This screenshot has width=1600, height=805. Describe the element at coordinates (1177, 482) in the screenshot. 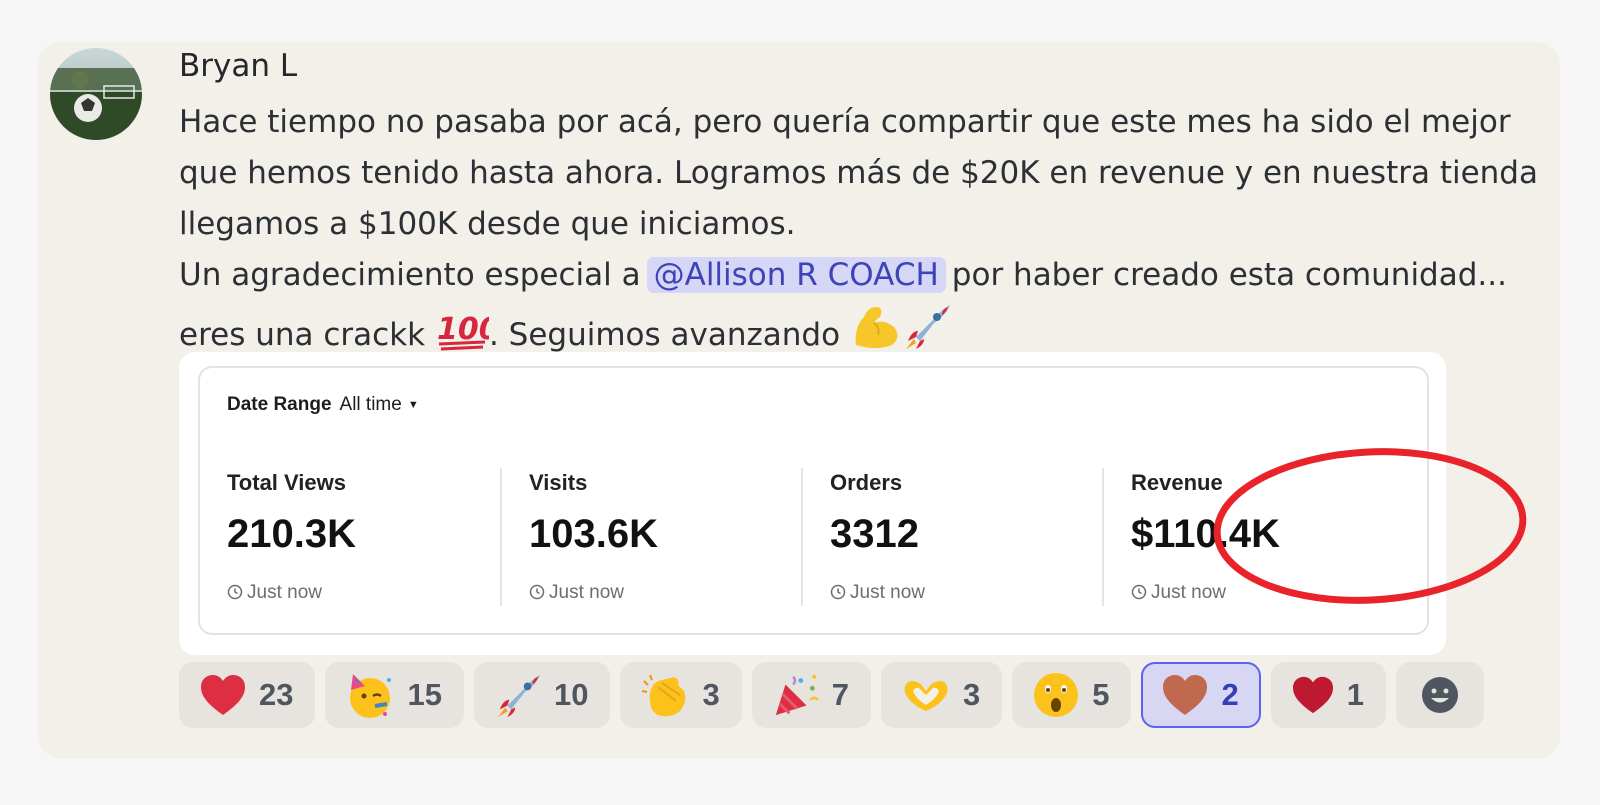

I see `metric-label: Revenue` at that location.